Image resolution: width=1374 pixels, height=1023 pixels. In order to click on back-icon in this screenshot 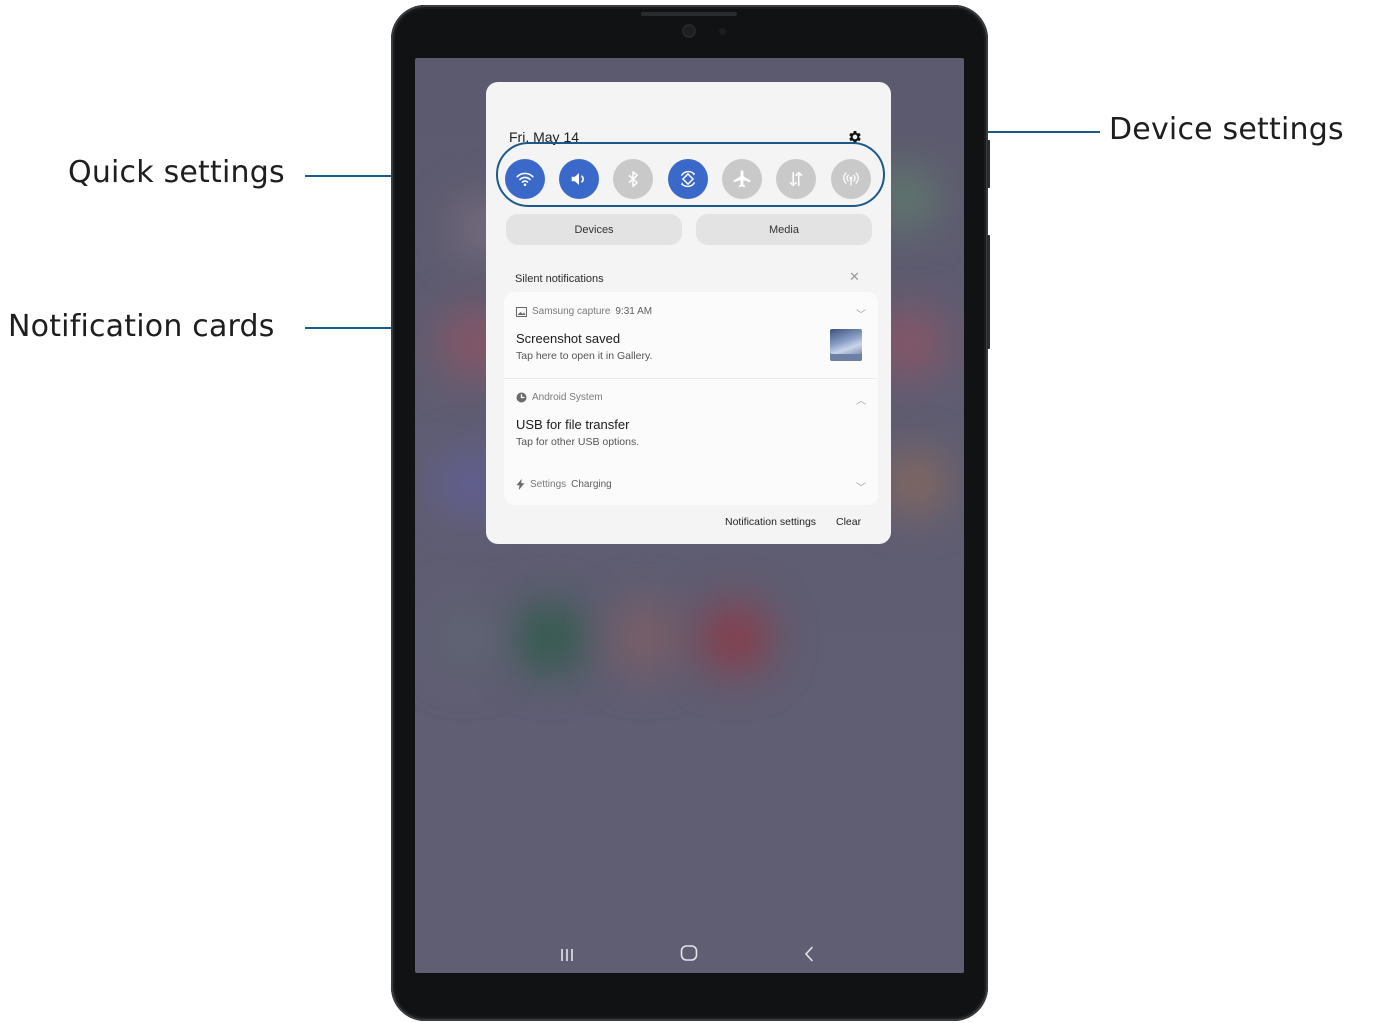, I will do `click(809, 956)`.